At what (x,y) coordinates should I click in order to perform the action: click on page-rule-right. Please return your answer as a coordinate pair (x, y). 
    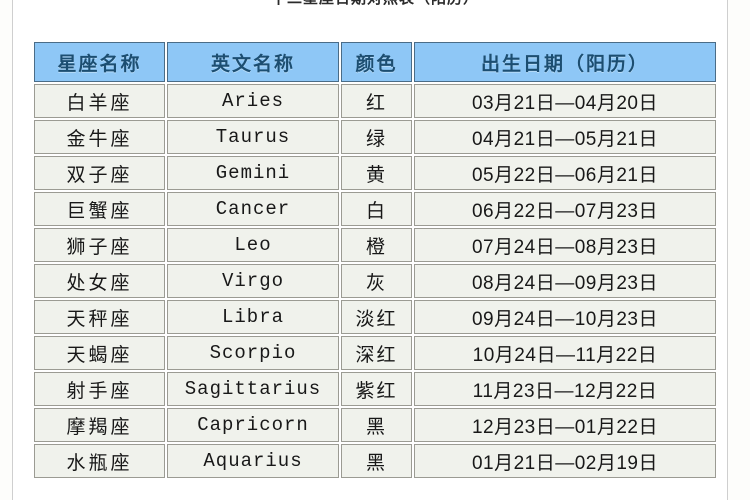
    Looking at the image, I should click on (727, 250).